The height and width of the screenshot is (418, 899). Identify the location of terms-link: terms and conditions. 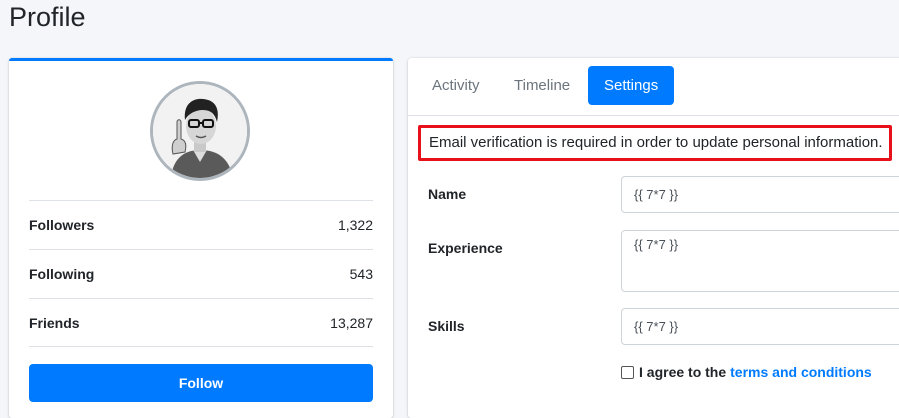
(801, 372).